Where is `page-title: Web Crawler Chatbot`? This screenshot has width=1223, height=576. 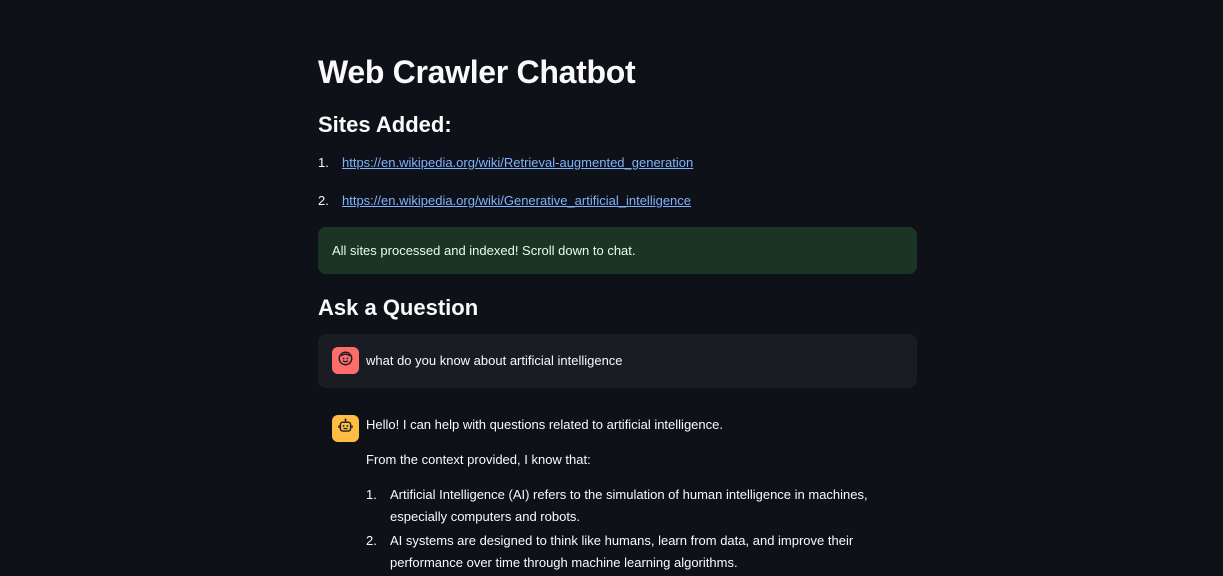 page-title: Web Crawler Chatbot is located at coordinates (477, 72).